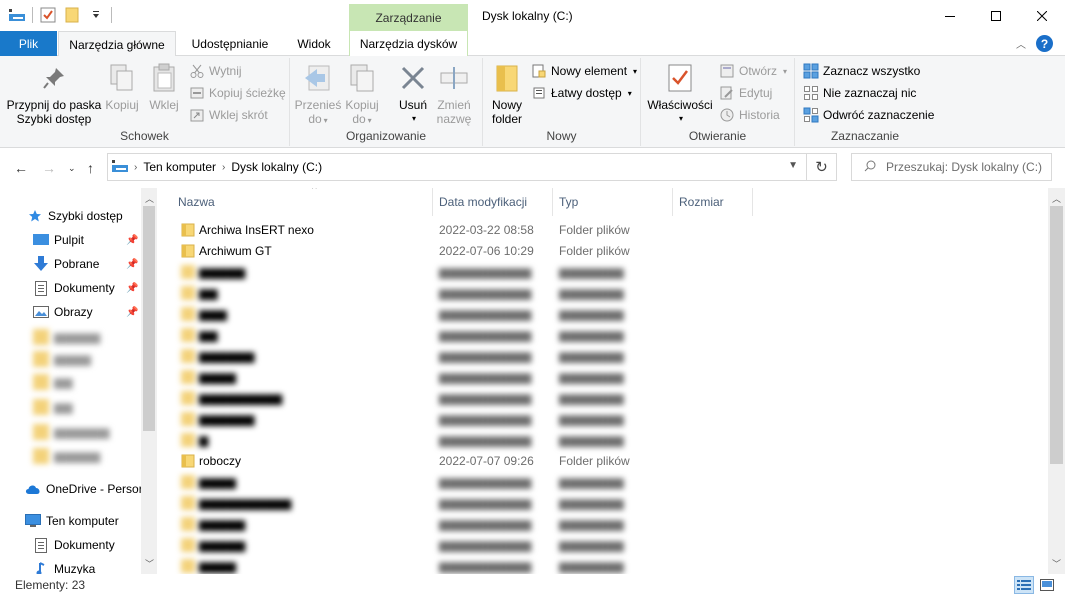 The height and width of the screenshot is (597, 1065). Describe the element at coordinates (58, 240) in the screenshot. I see `nav-desktop: Pulpit` at that location.